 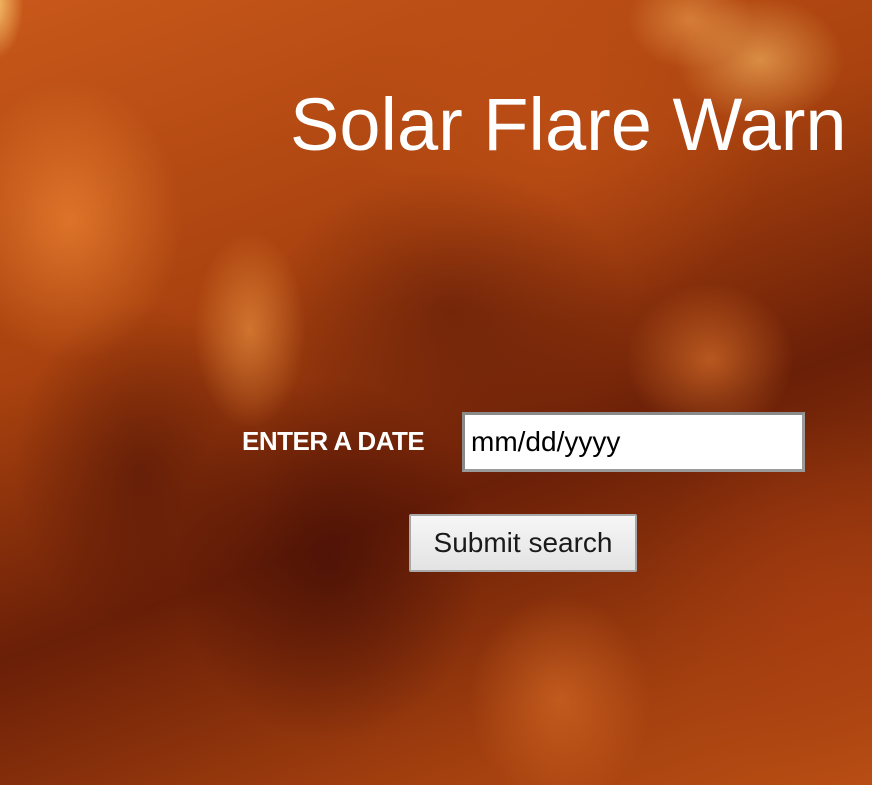 What do you see at coordinates (568, 124) in the screenshot?
I see `page-title: Solar Flare Warn` at bounding box center [568, 124].